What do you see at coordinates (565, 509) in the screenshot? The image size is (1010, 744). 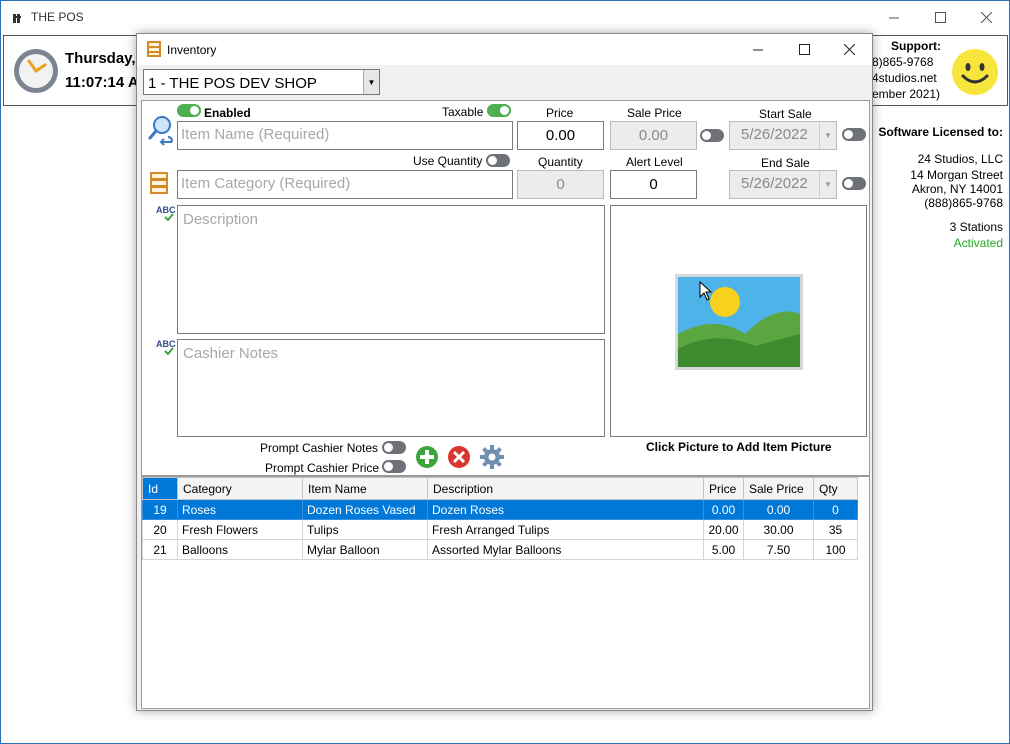 I see `cell-description: Dozen Roses` at bounding box center [565, 509].